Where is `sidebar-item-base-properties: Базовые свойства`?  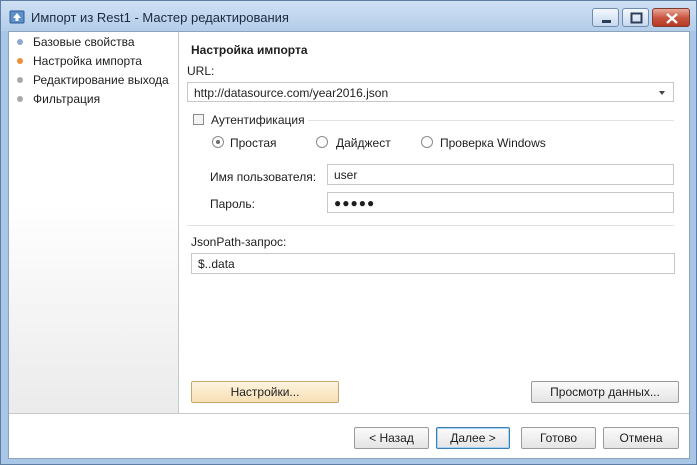 sidebar-item-base-properties: Базовые свойства is located at coordinates (76, 42).